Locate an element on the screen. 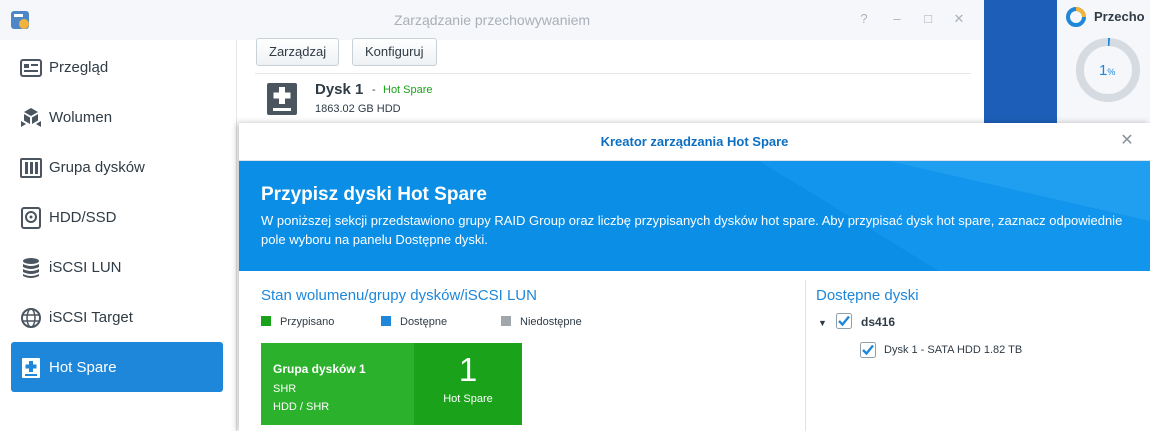  pane-divider is located at coordinates (805, 355).